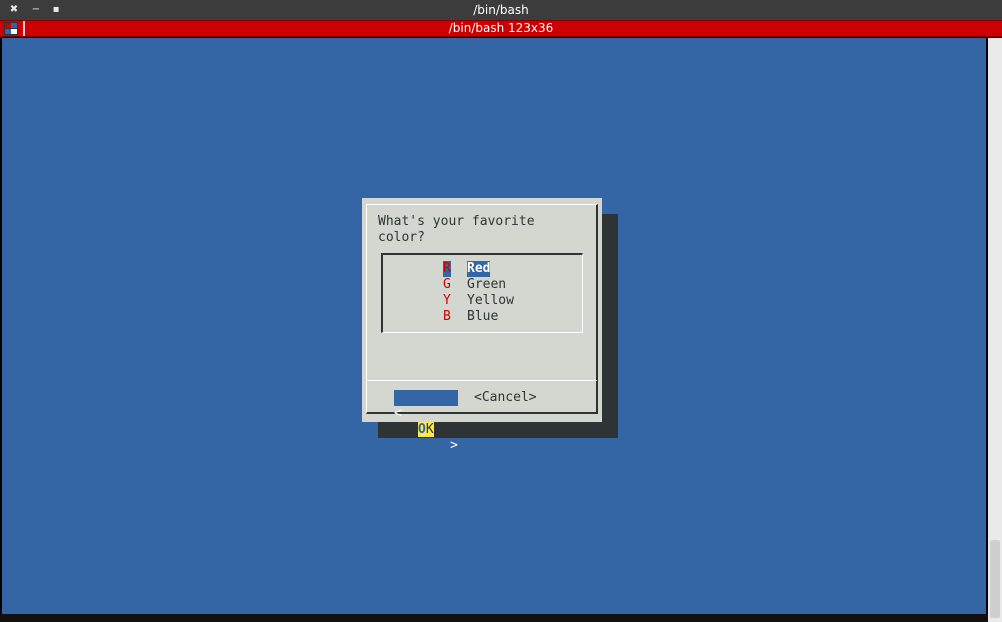 The width and height of the screenshot is (1002, 622). Describe the element at coordinates (995, 579) in the screenshot. I see `scrollbar-thumb` at that location.